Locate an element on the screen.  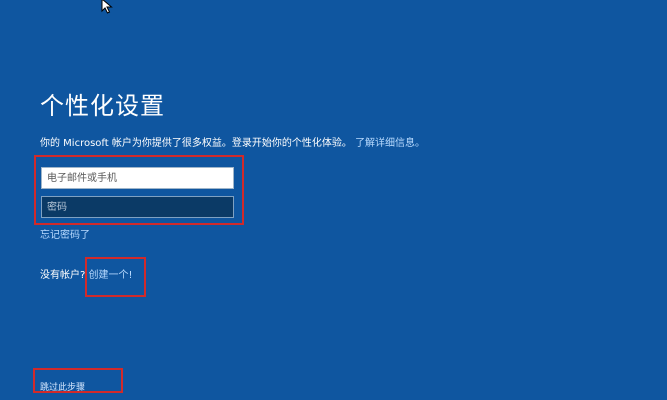
mouse-cursor-icon is located at coordinates (107, 7).